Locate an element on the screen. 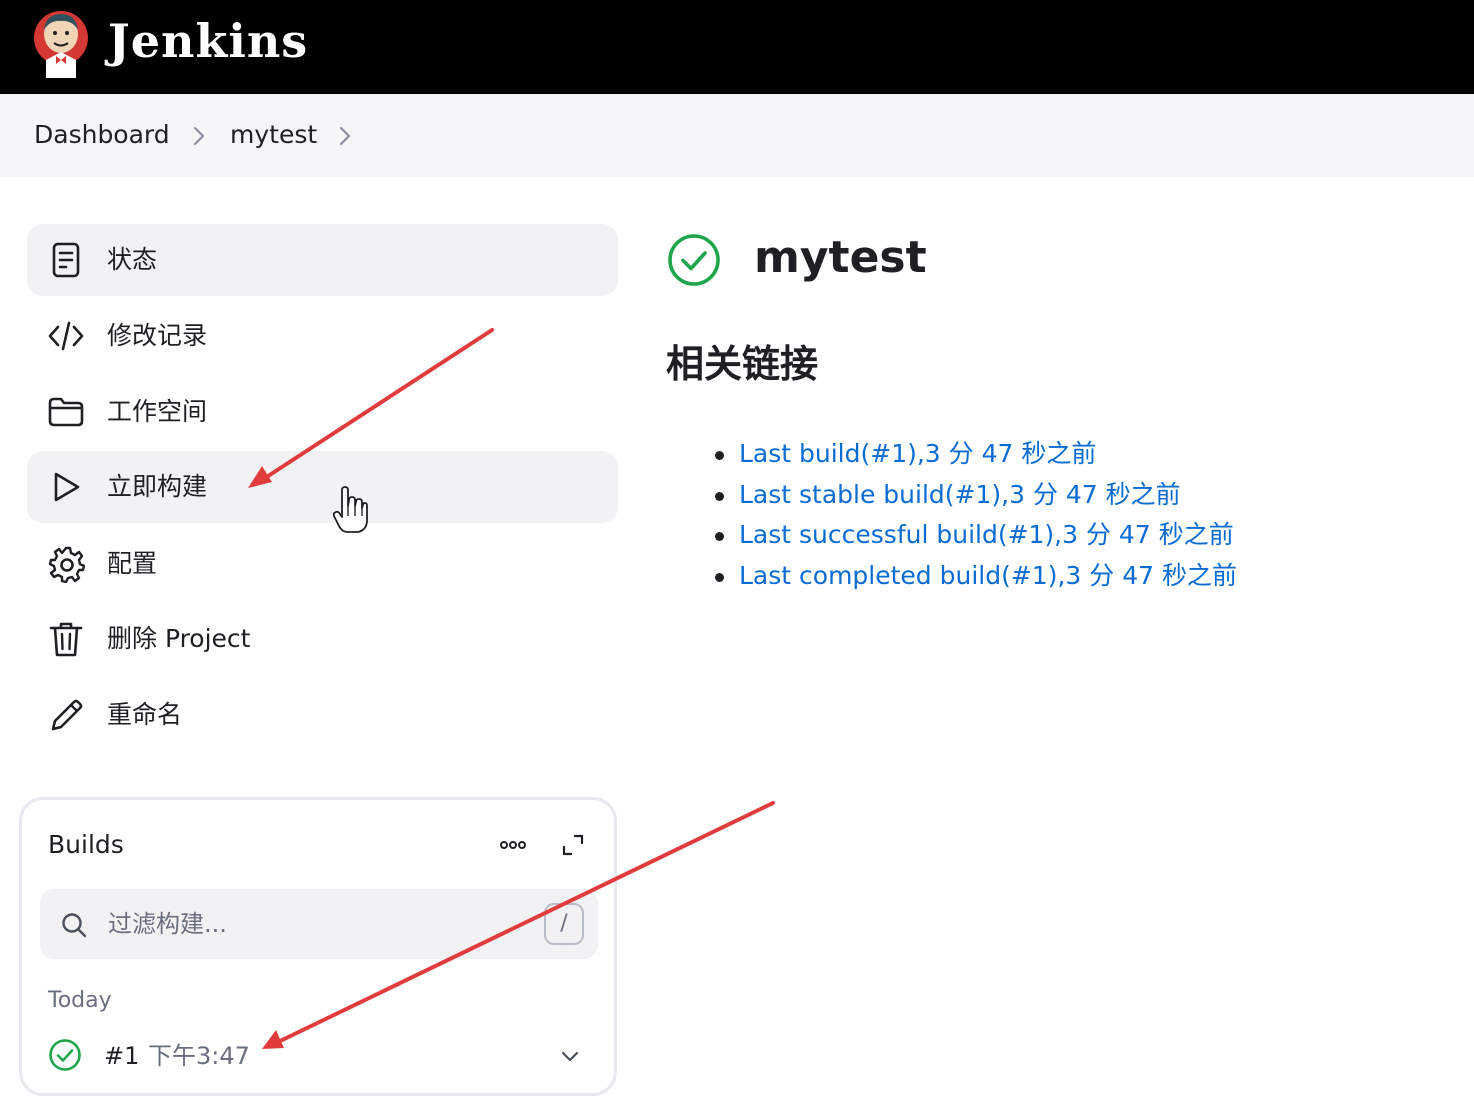  builds-title: Builds is located at coordinates (86, 844).